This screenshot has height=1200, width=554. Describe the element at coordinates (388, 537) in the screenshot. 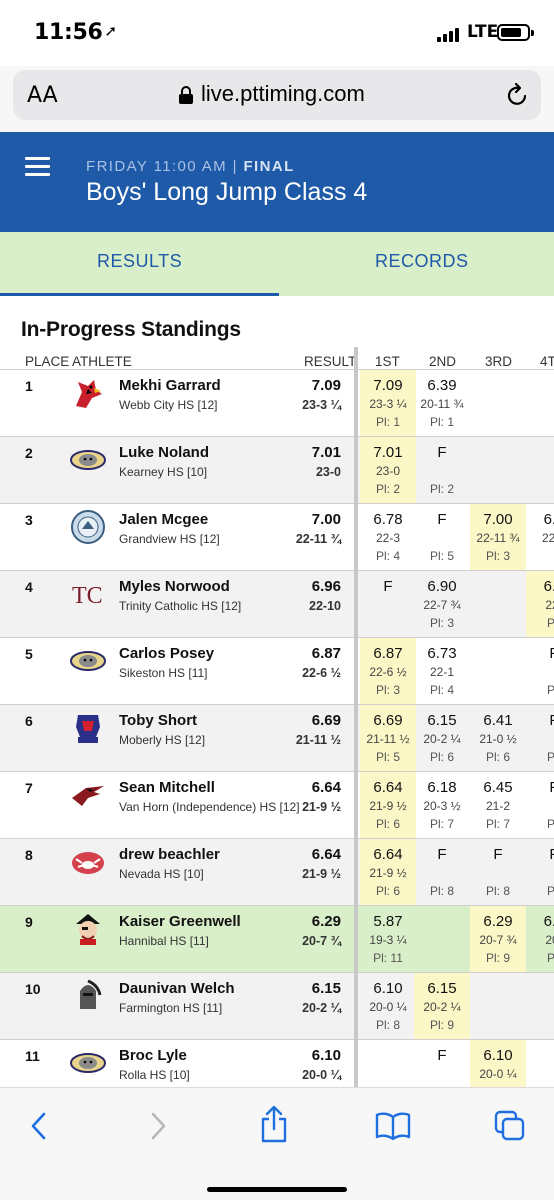

I see `attempt-cell: 6.78 22-3 Pl: 4` at that location.